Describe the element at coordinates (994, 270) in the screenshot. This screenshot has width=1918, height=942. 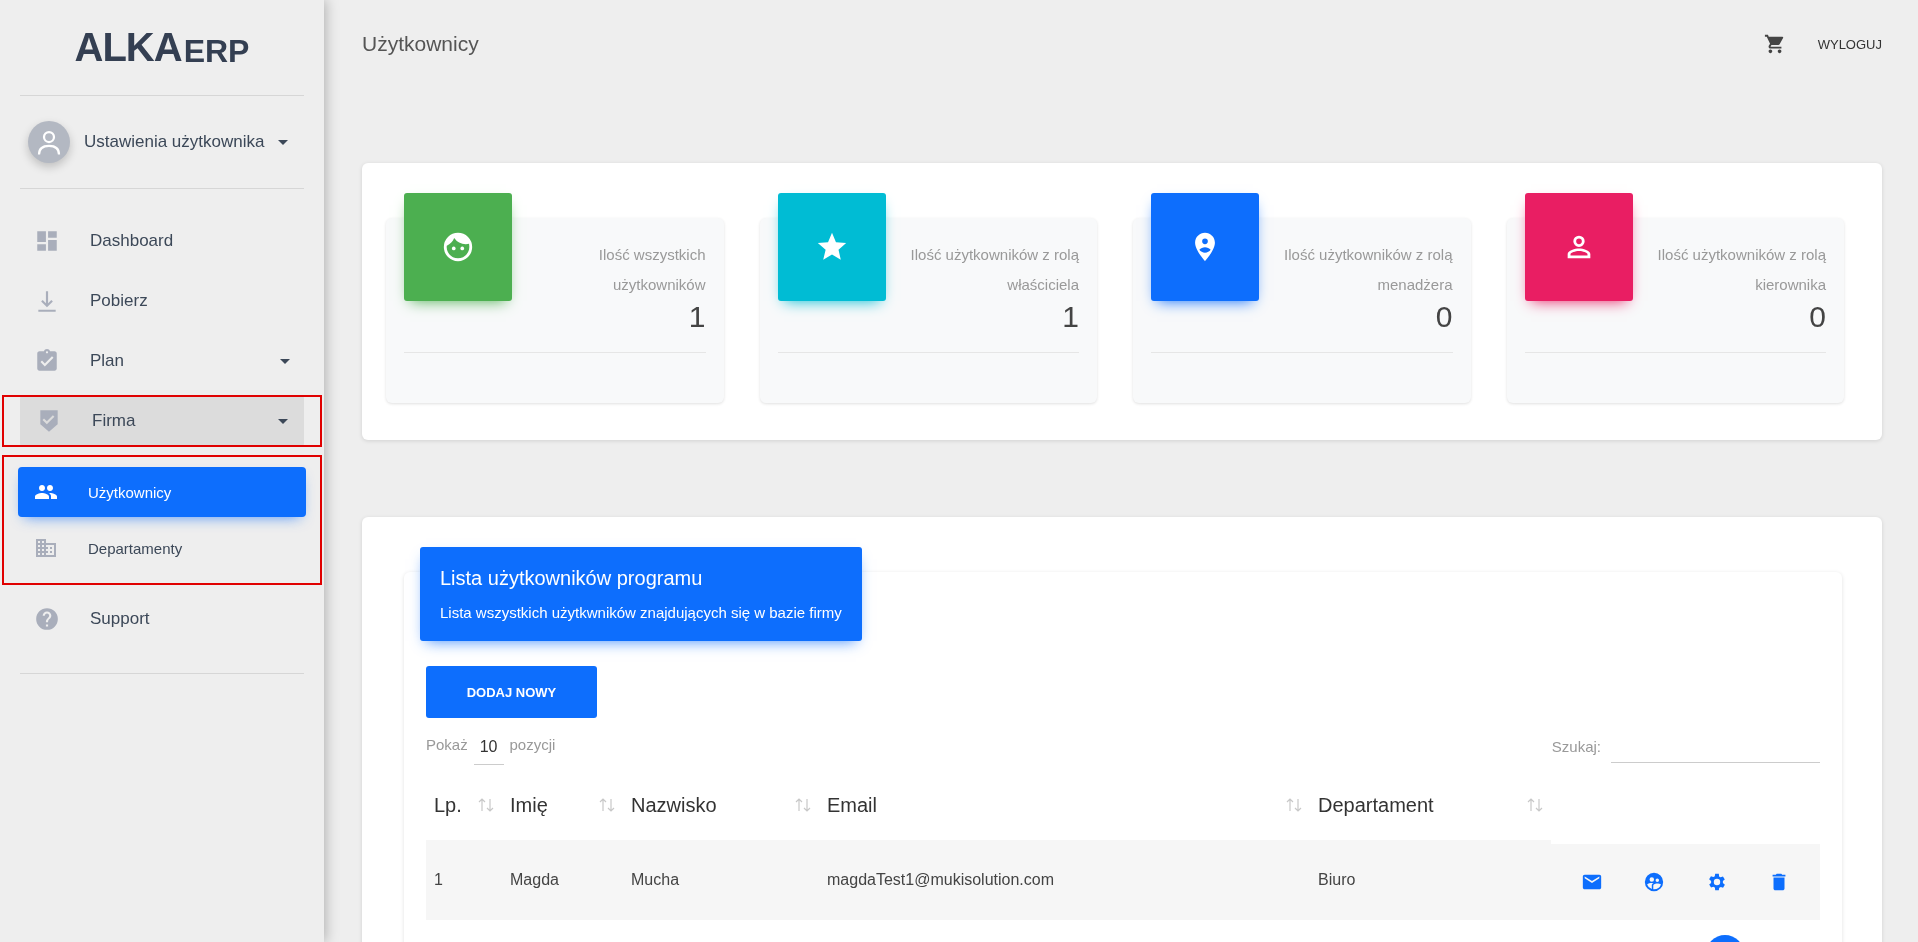
I see `stat-label: Ilość użytkowników z rolą właściciela` at that location.